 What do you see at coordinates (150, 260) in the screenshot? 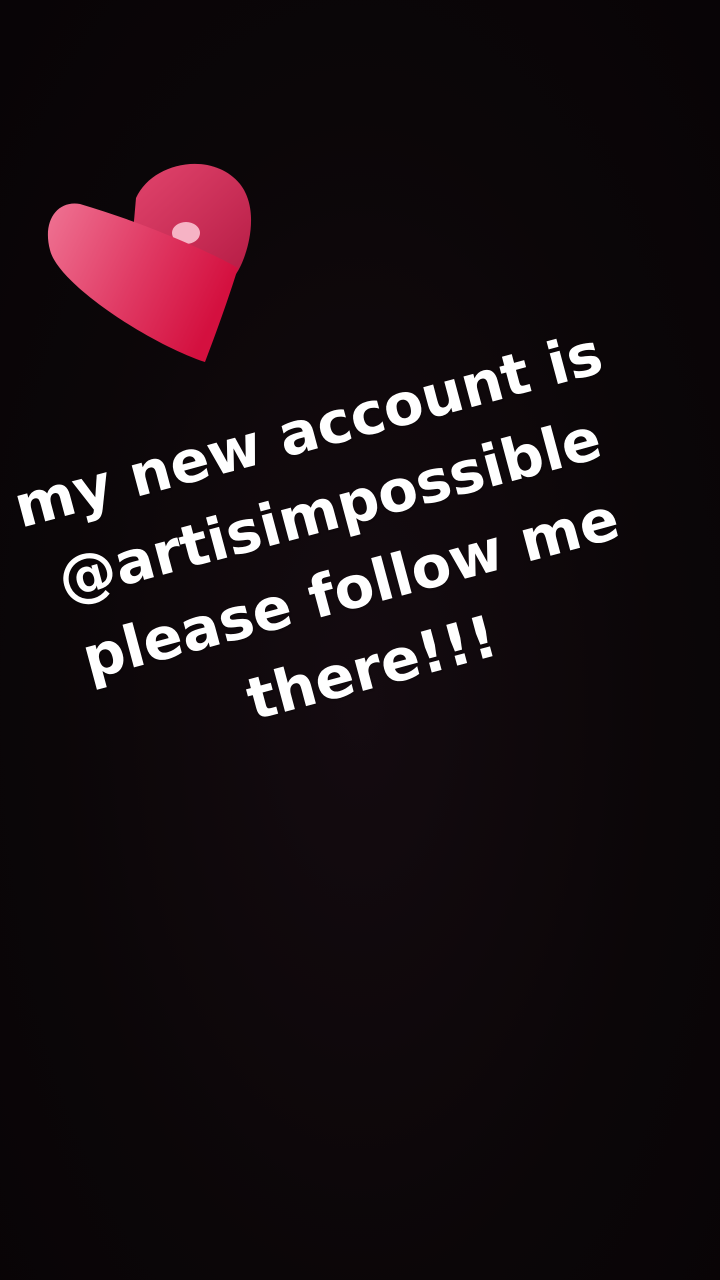
I see `heart-icon` at bounding box center [150, 260].